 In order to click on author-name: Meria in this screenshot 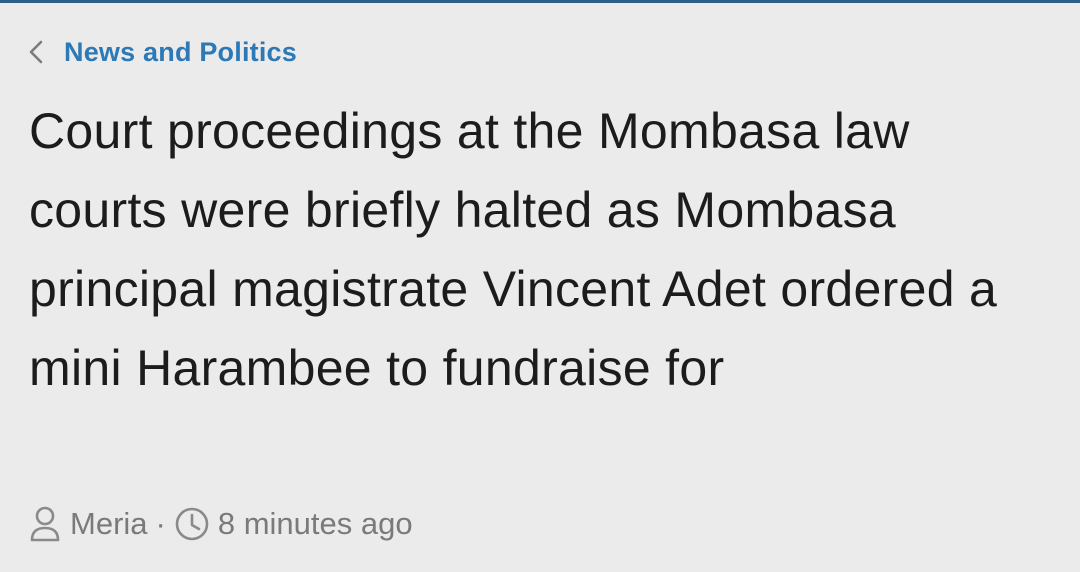, I will do `click(109, 523)`.